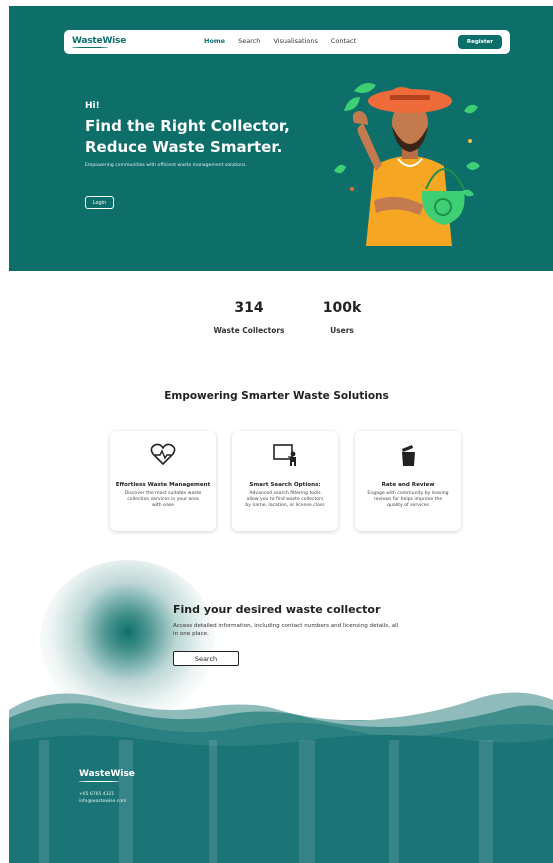 The image size is (553, 863). Describe the element at coordinates (342, 330) in the screenshot. I see `stat-users-label: Users` at that location.